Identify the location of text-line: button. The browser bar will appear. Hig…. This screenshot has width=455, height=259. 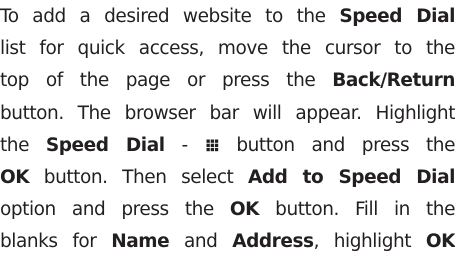
(227, 114).